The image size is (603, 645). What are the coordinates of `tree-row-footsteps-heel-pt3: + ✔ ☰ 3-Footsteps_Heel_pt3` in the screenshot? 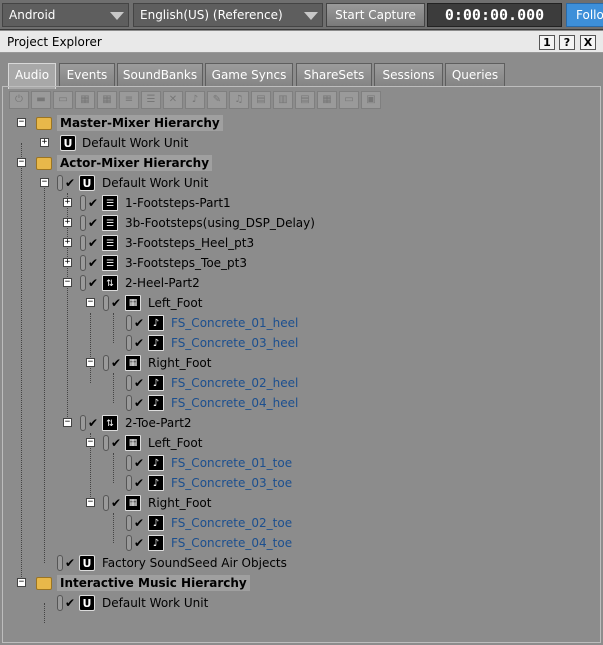 It's located at (301, 243).